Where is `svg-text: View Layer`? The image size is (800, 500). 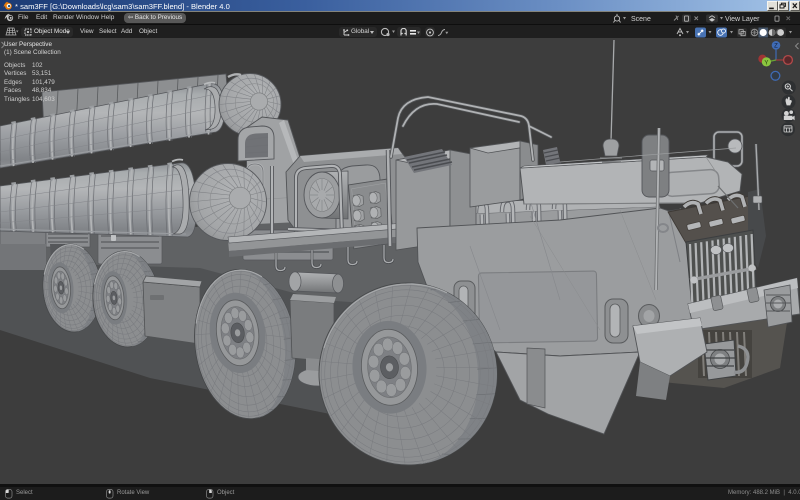 svg-text: View Layer is located at coordinates (742, 19).